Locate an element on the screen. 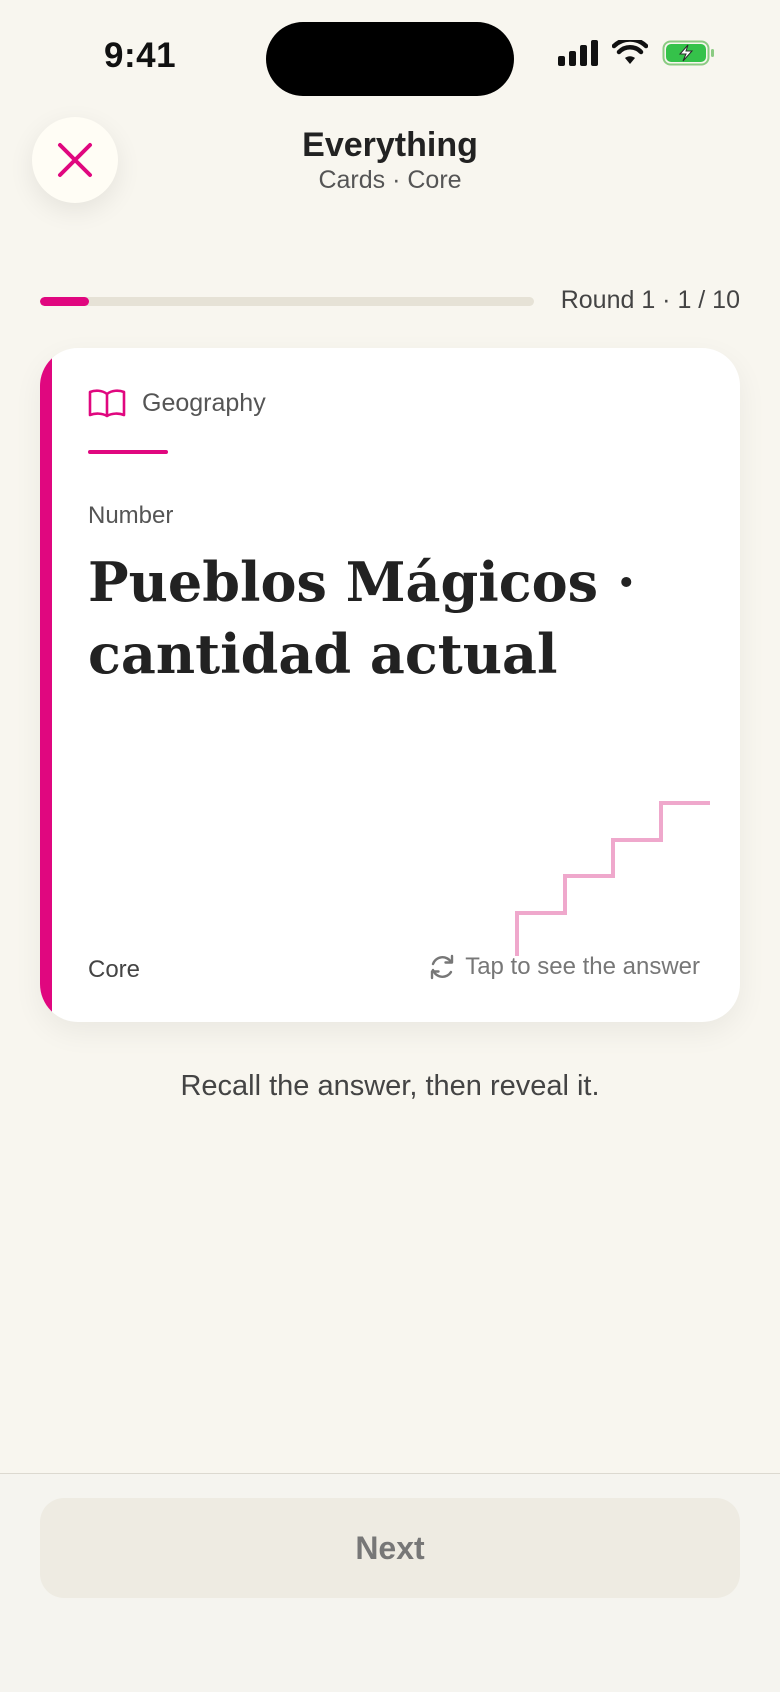  wifi-icon is located at coordinates (630, 52).